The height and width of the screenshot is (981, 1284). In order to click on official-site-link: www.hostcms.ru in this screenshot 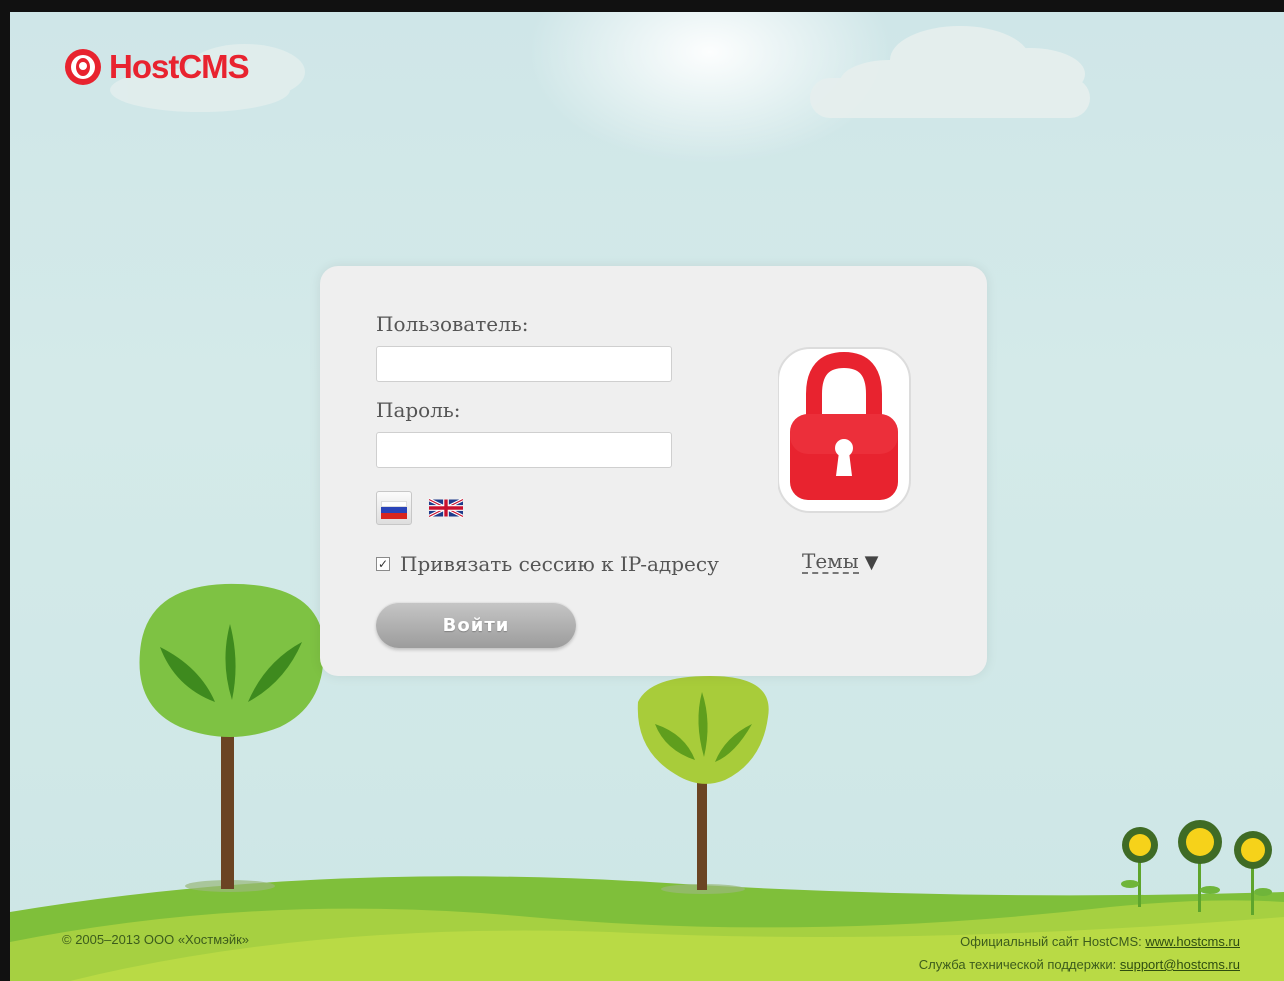, I will do `click(1192, 941)`.